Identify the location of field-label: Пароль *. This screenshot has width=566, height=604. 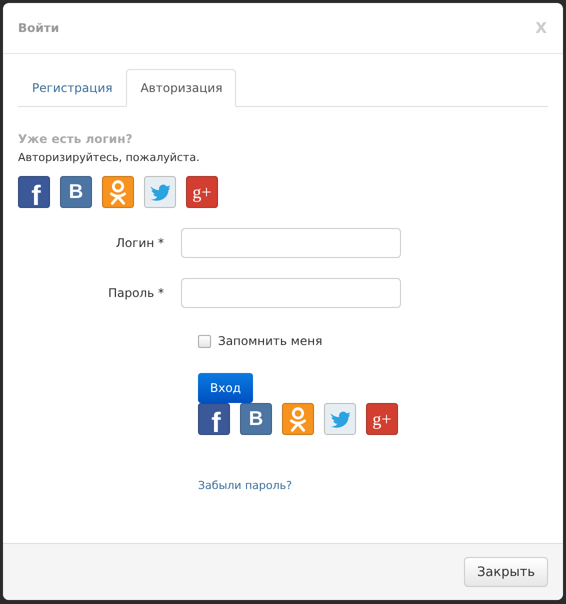
(136, 293).